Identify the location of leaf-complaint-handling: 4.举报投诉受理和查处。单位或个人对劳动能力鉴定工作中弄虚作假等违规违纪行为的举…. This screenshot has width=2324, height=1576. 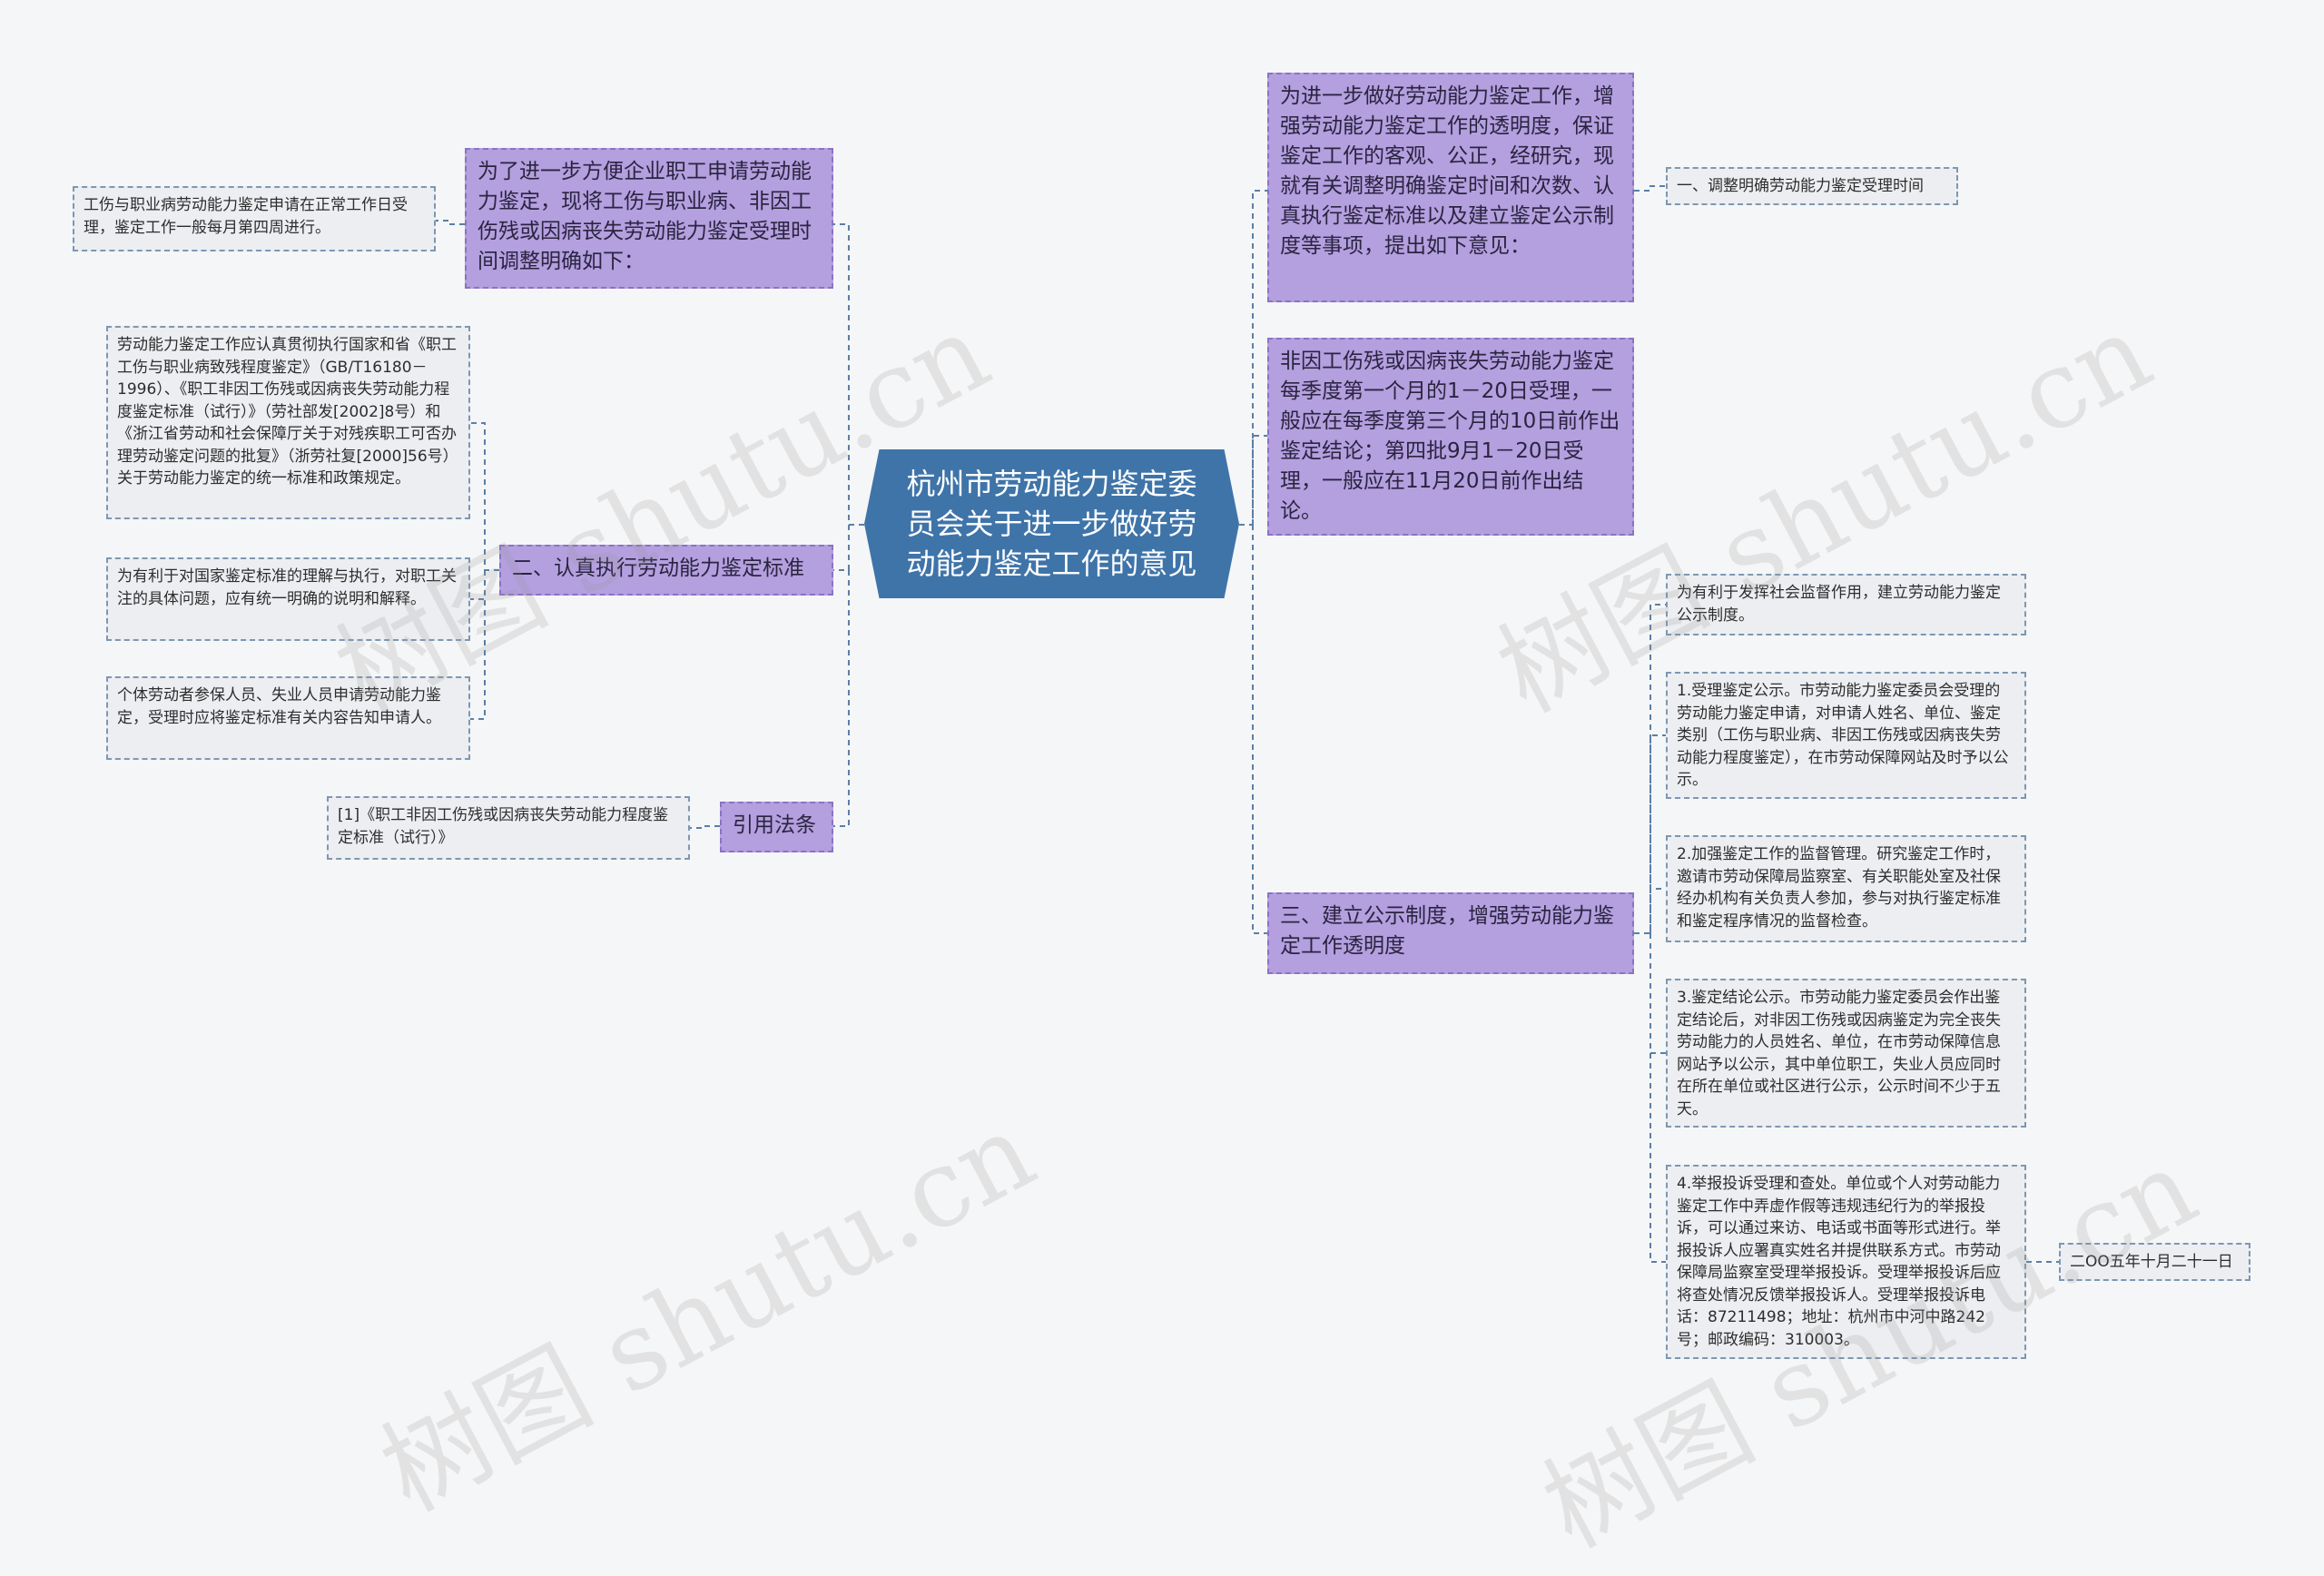
(1846, 1262).